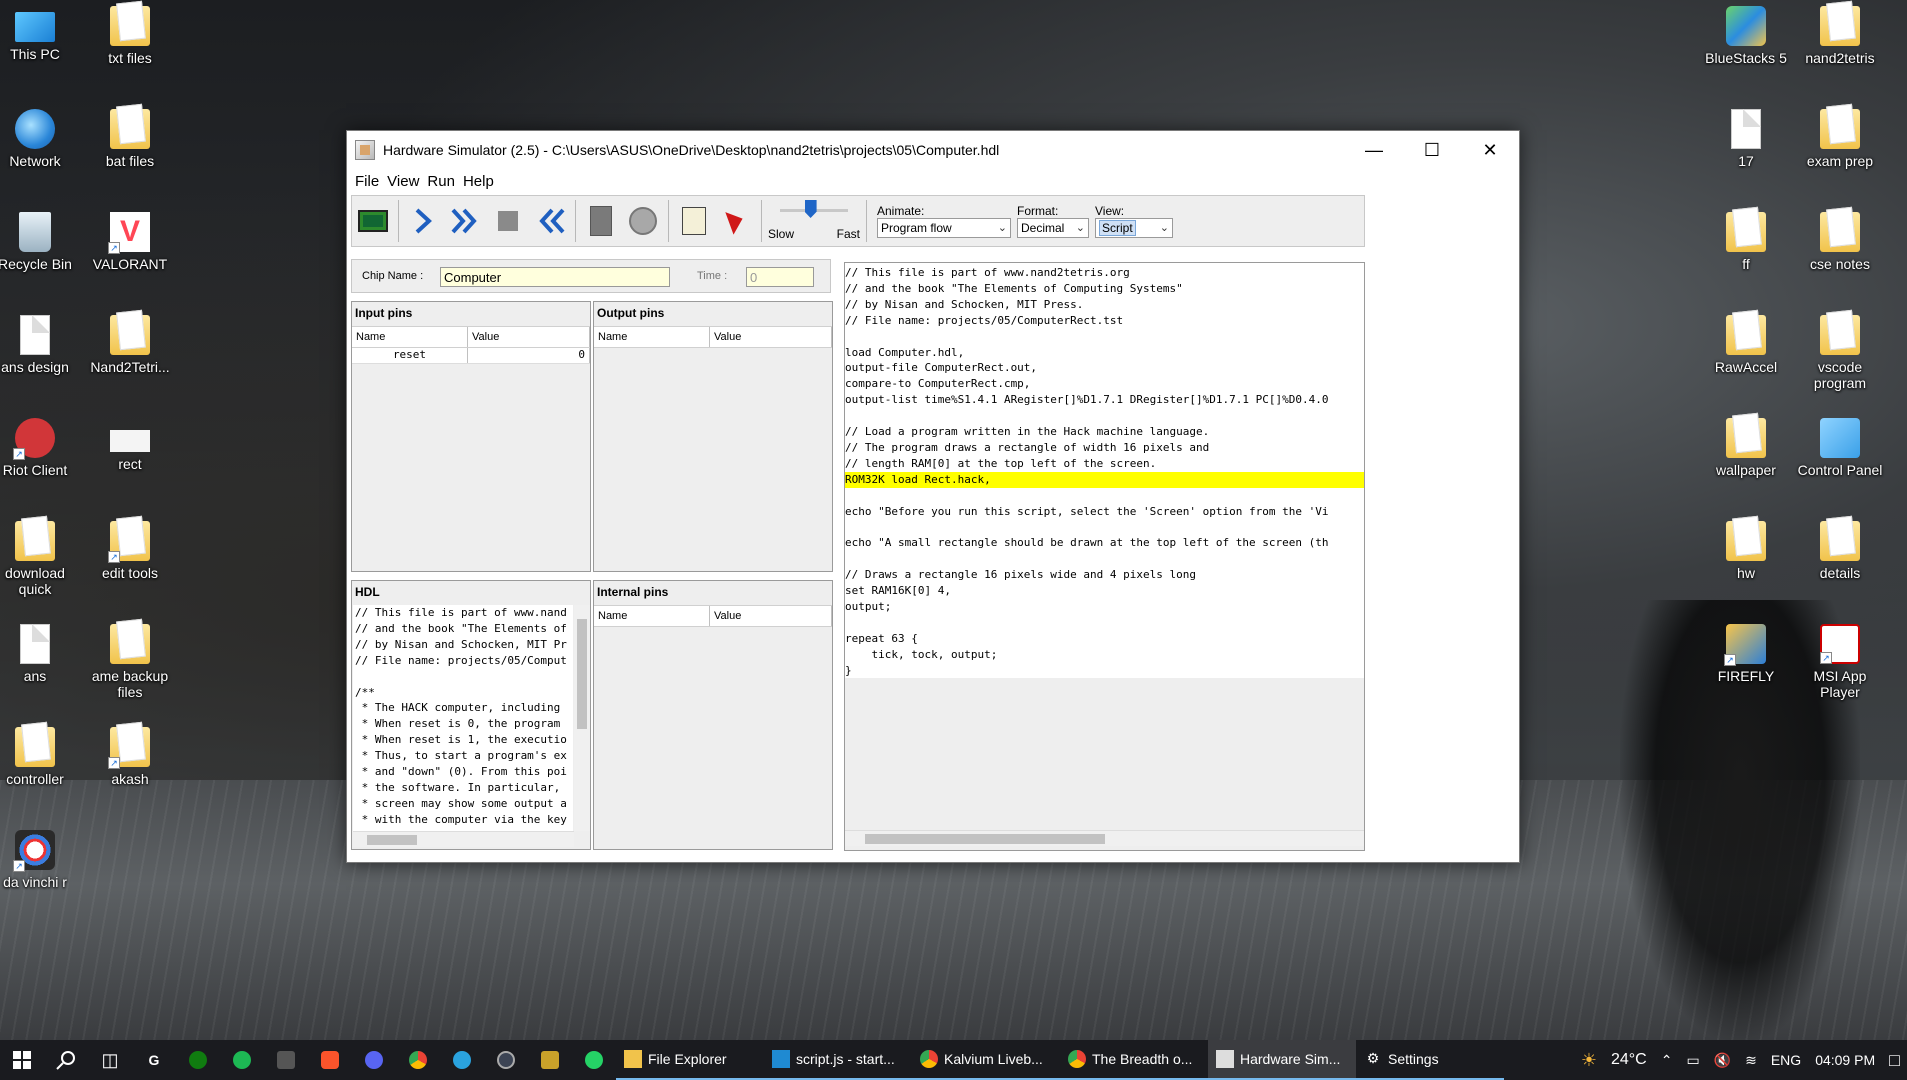  What do you see at coordinates (601, 221) in the screenshot?
I see `eval-button` at bounding box center [601, 221].